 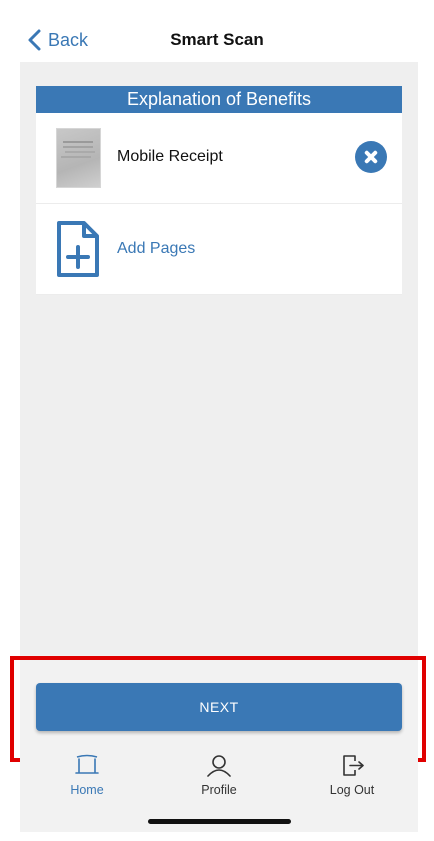 I want to click on logout-icon, so click(x=353, y=765).